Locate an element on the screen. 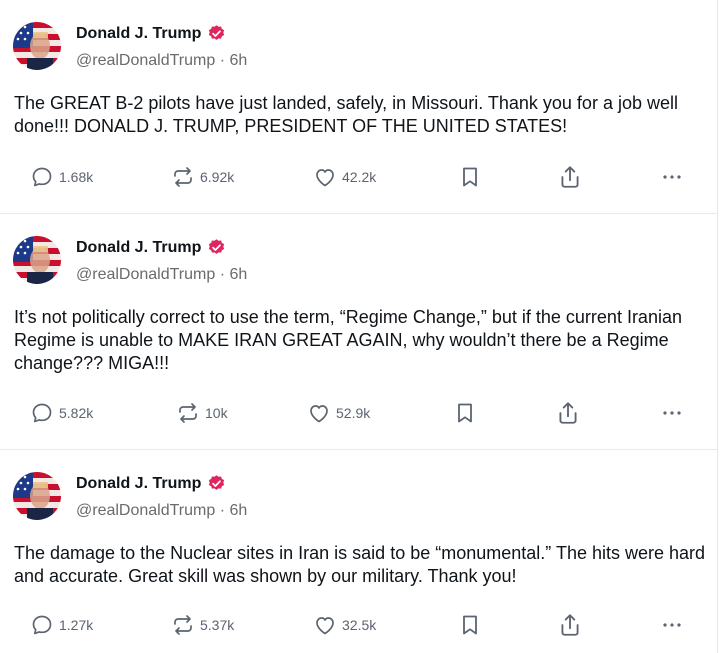  repost-button: 10k is located at coordinates (202, 413).